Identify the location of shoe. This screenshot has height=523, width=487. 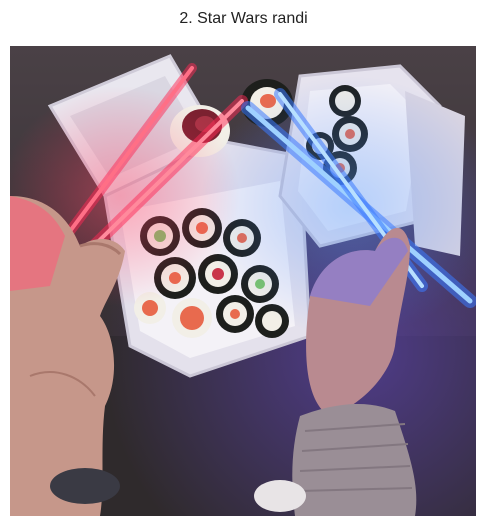
(280, 496).